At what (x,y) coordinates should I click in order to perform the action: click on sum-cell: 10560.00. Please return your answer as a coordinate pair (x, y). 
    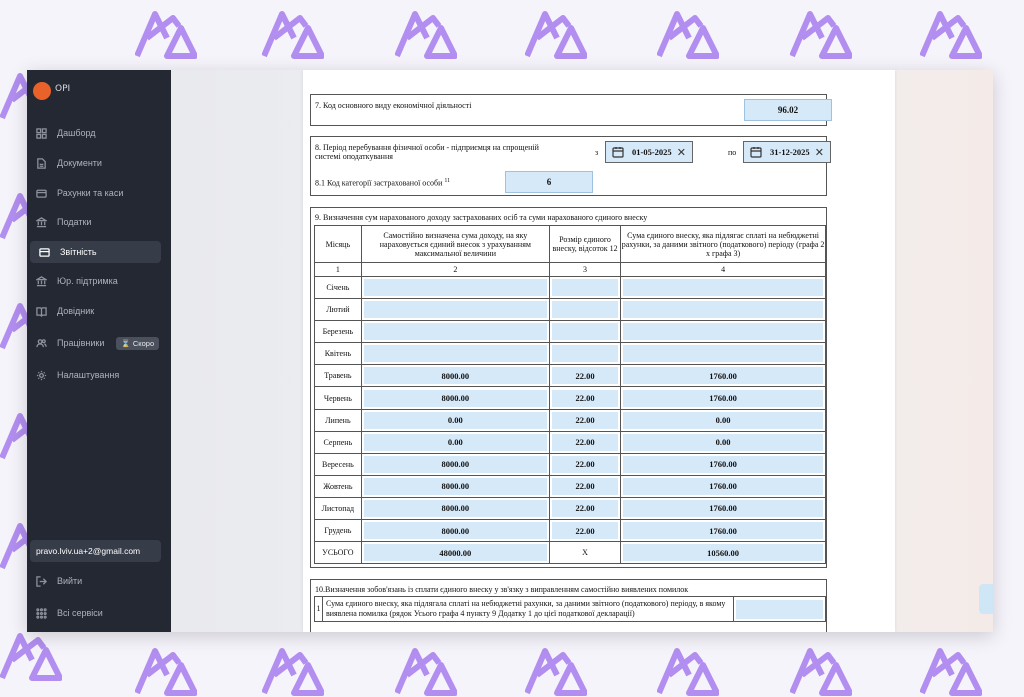
    Looking at the image, I should click on (723, 553).